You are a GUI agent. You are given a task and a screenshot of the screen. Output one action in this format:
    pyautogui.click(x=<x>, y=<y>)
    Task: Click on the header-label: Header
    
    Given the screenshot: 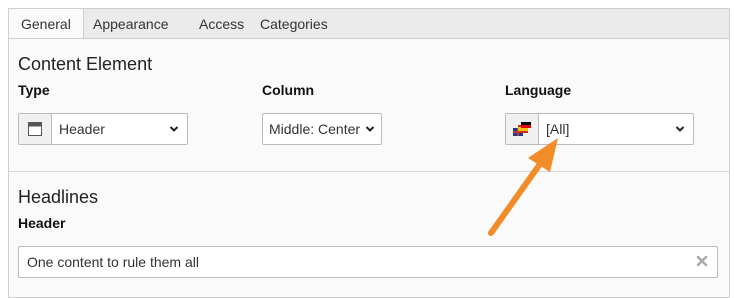 What is the action you would take?
    pyautogui.click(x=42, y=223)
    